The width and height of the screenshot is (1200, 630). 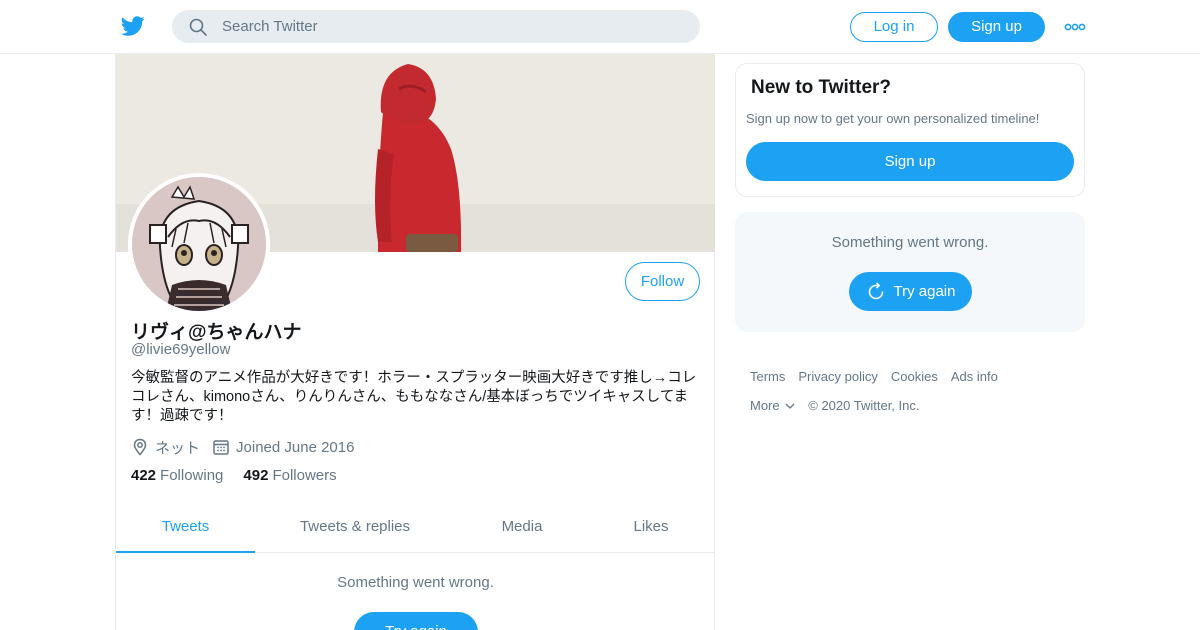 What do you see at coordinates (304, 475) in the screenshot?
I see `followers-label: Followers` at bounding box center [304, 475].